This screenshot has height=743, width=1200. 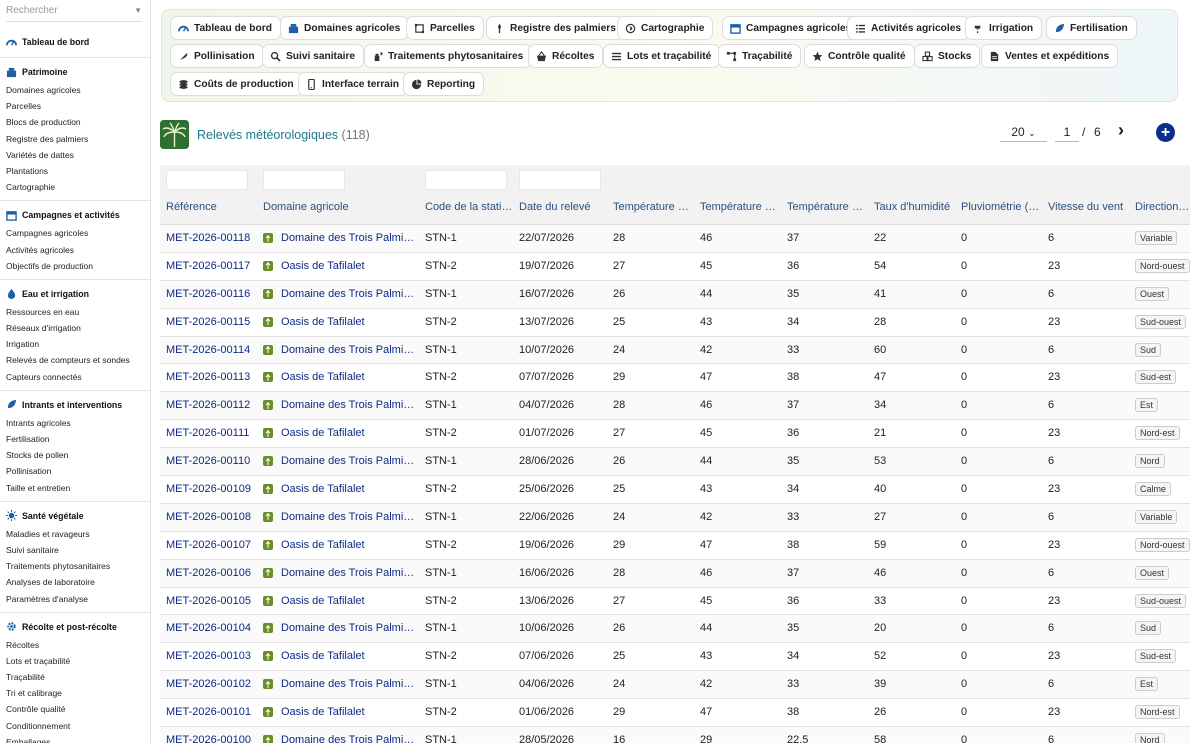 What do you see at coordinates (448, 56) in the screenshot?
I see `nav-chip: Traitements phytosanitaires` at bounding box center [448, 56].